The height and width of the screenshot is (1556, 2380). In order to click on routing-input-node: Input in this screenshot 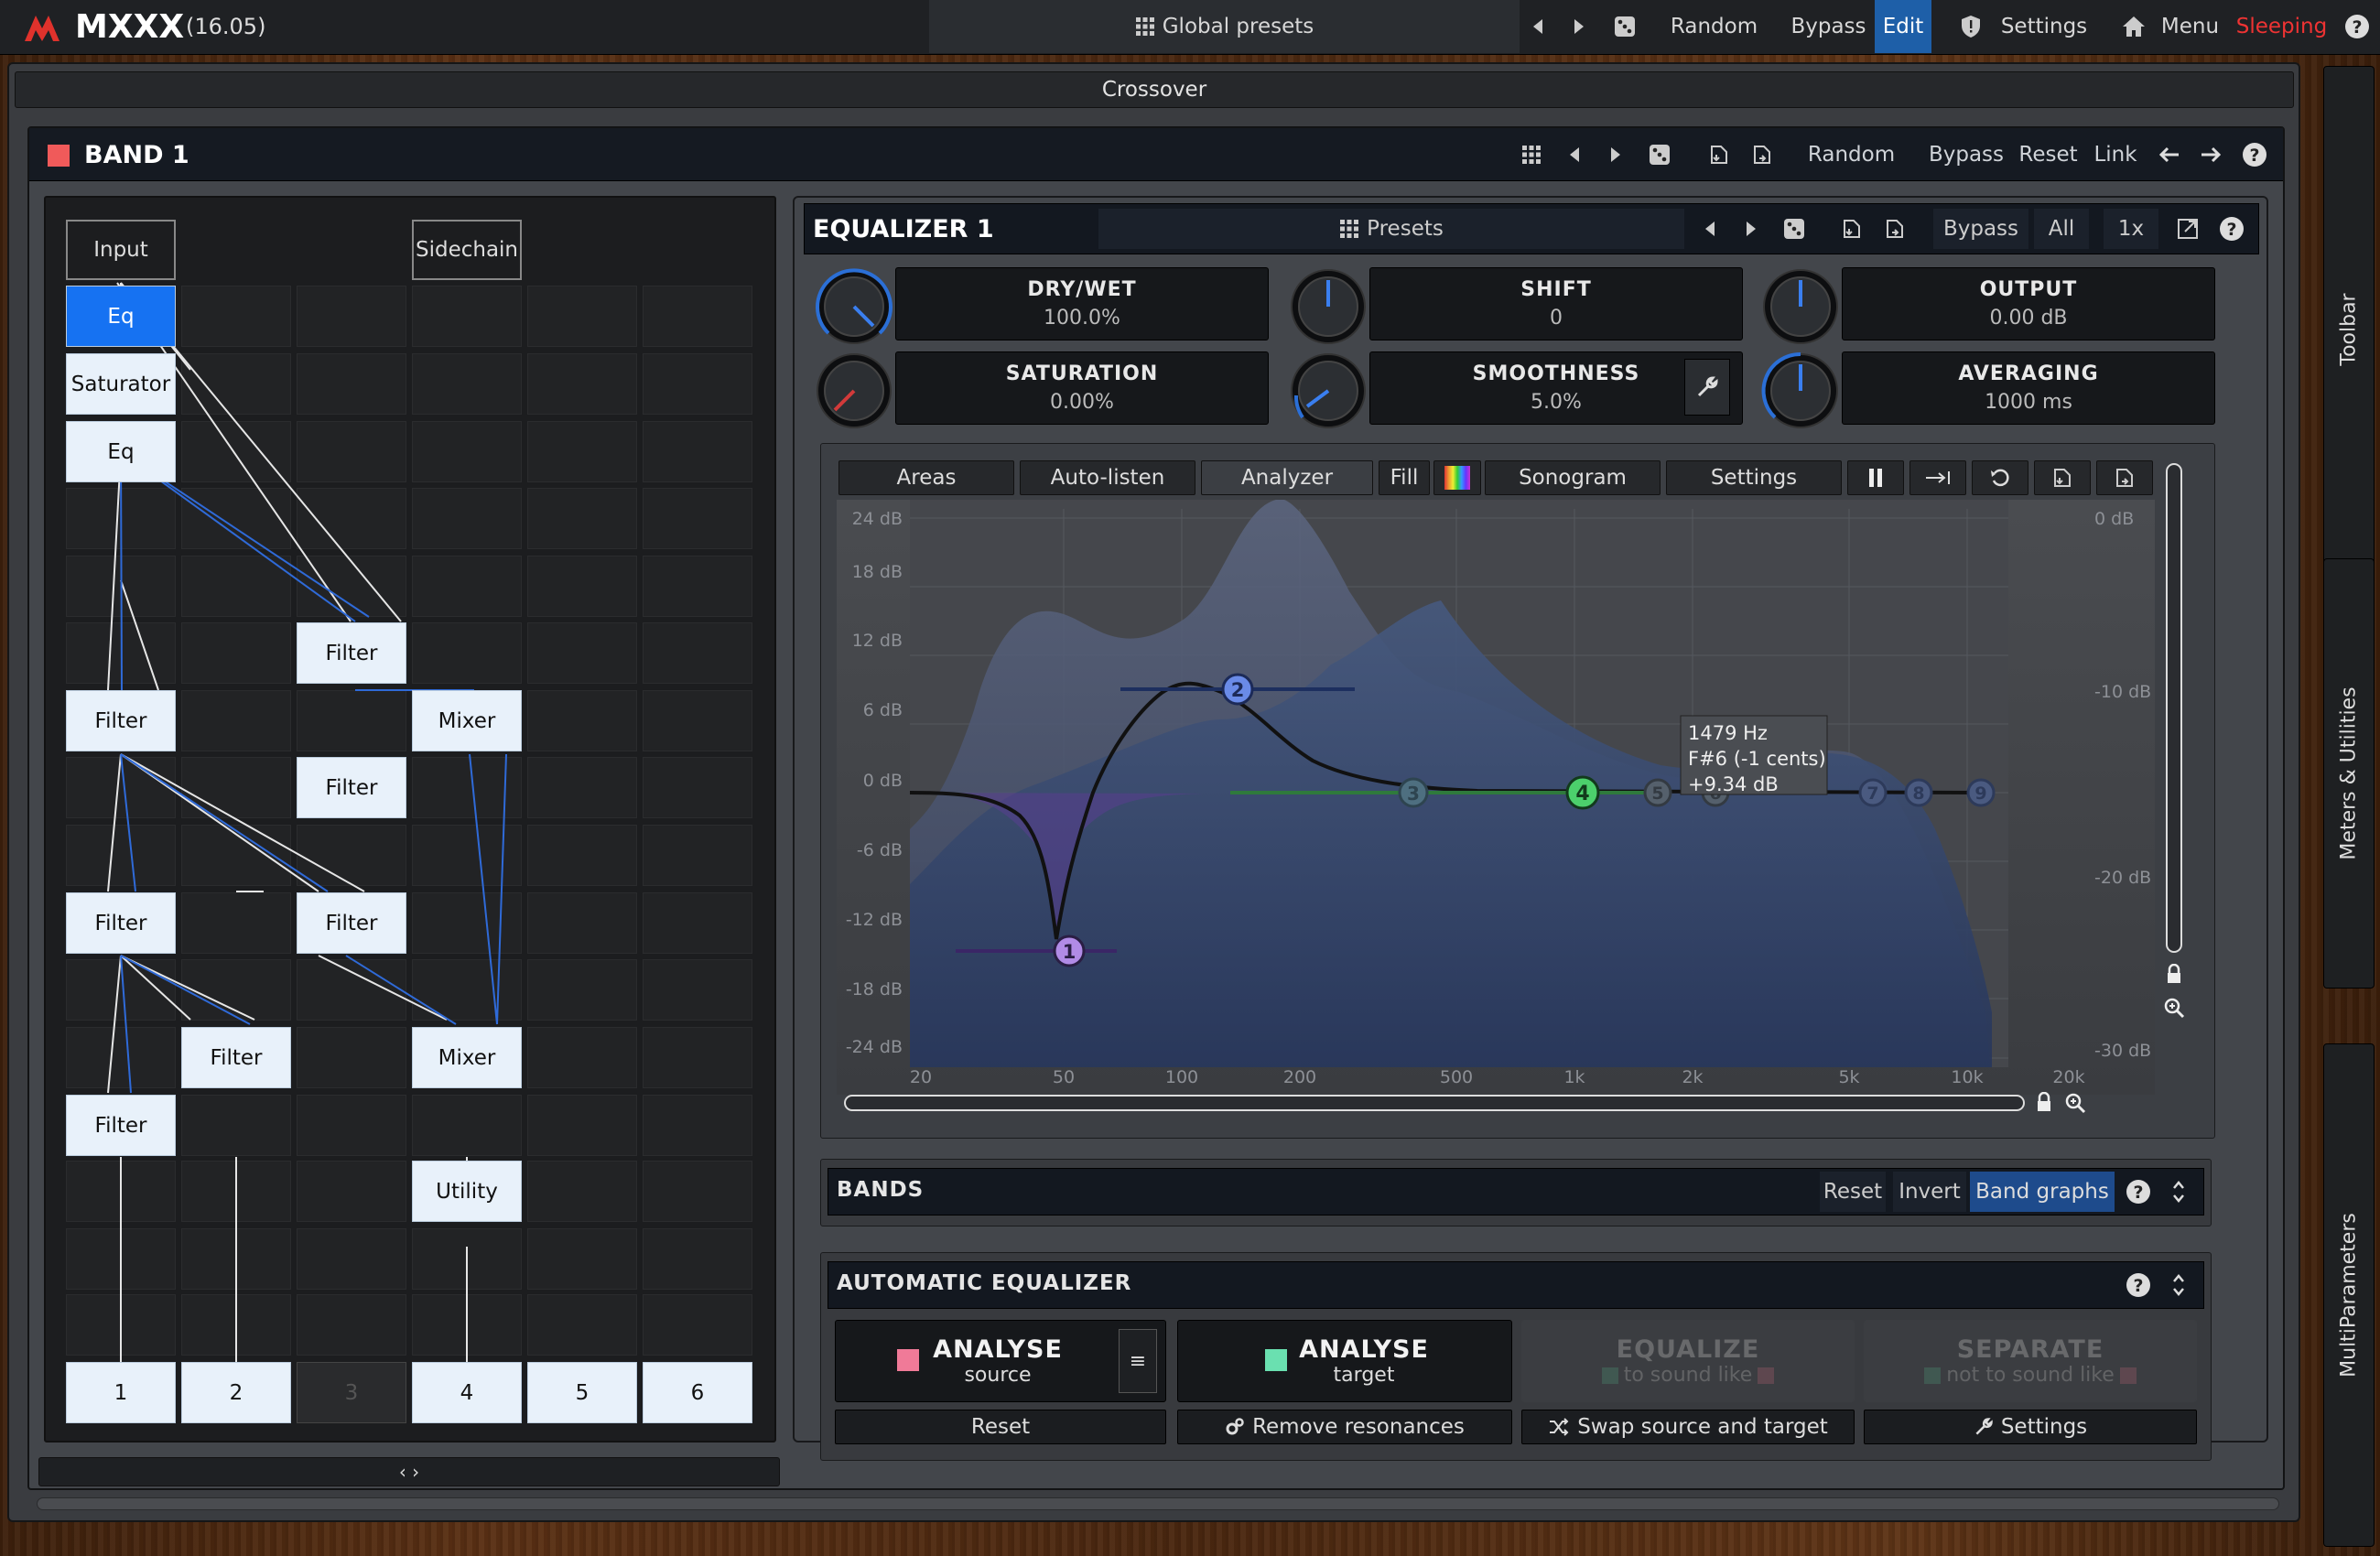, I will do `click(121, 250)`.